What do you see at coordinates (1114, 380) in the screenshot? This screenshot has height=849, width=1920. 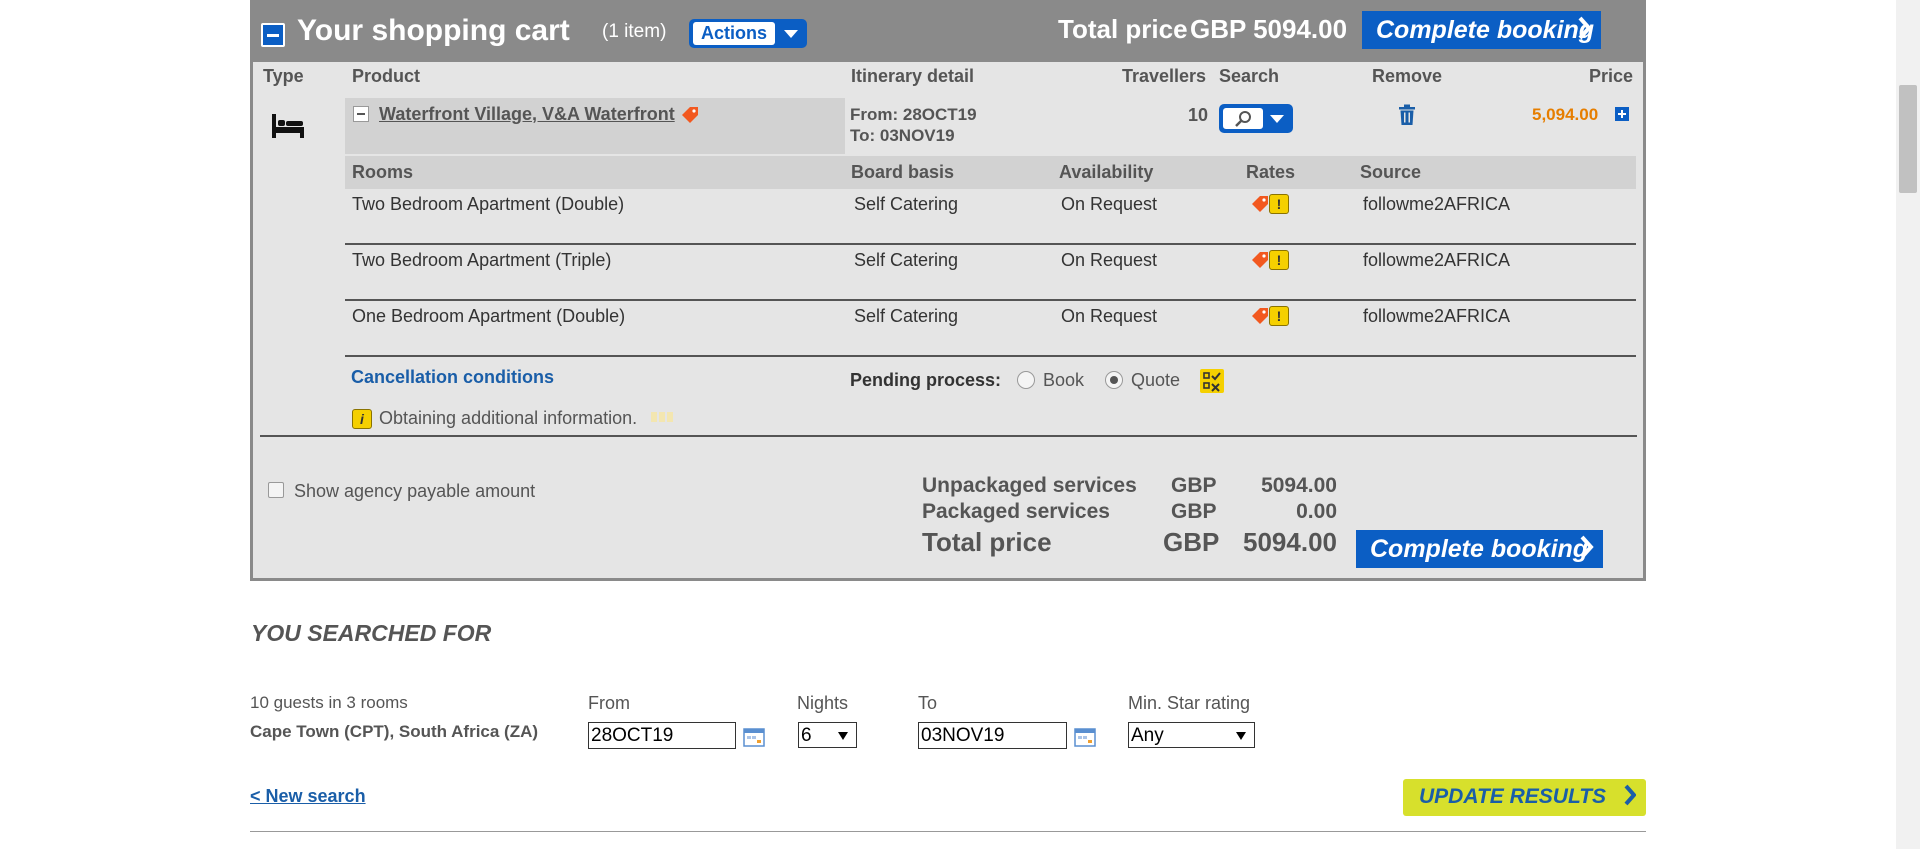 I see `radio-quote` at bounding box center [1114, 380].